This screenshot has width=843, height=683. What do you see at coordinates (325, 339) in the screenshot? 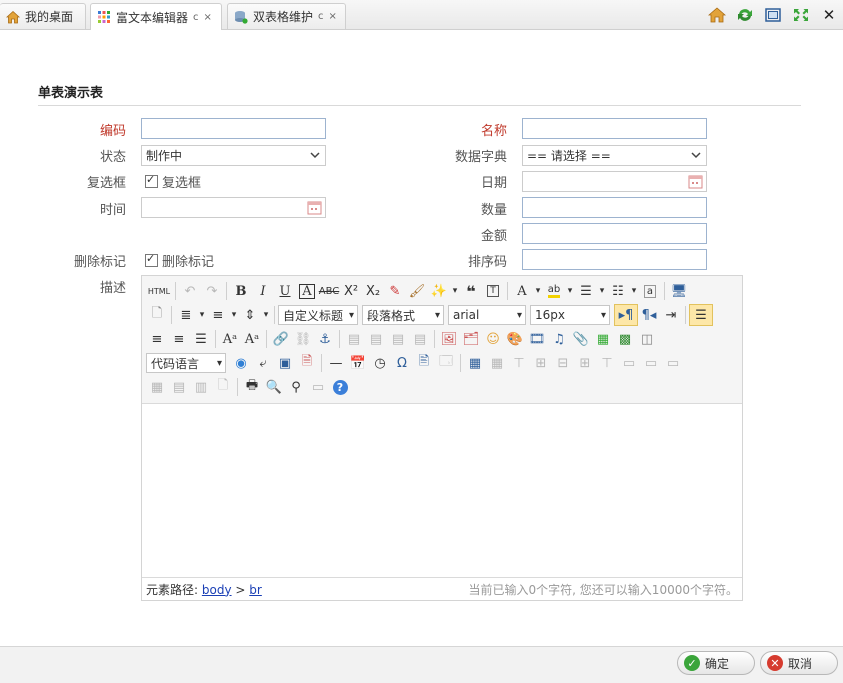
I see `anchor-icon: ⚓` at bounding box center [325, 339].